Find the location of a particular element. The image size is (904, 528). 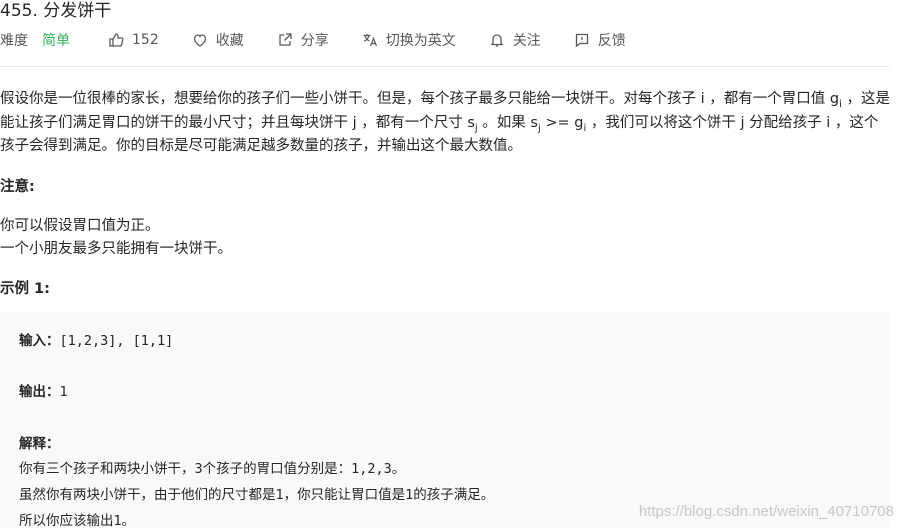

share-button: 分享 is located at coordinates (303, 40).